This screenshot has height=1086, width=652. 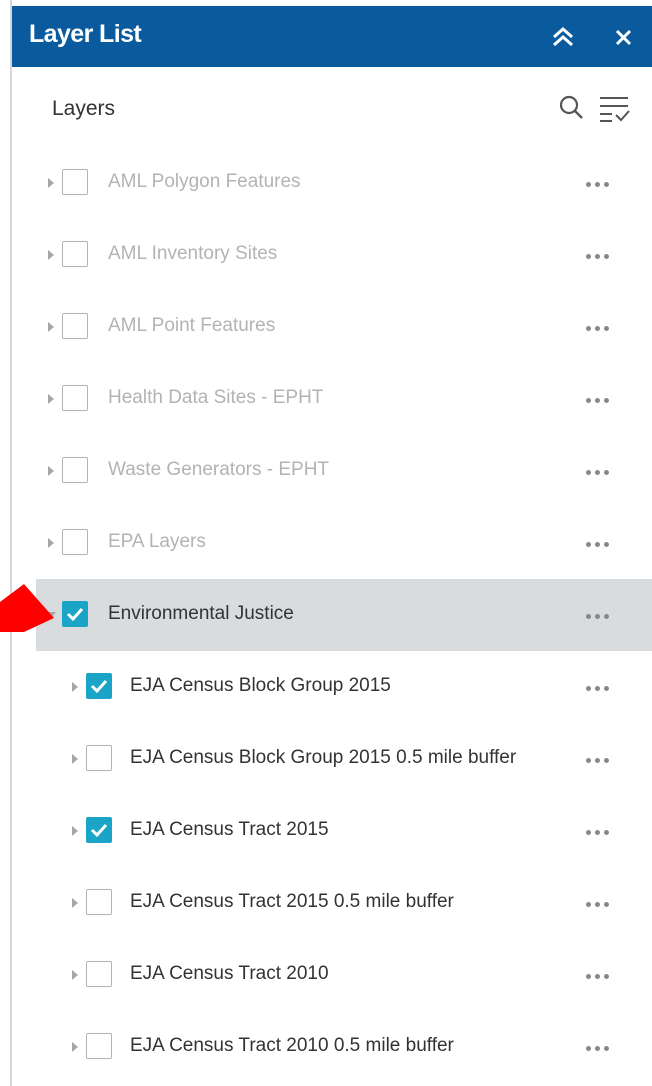 What do you see at coordinates (344, 327) in the screenshot?
I see `layer-row: AML Point Features` at bounding box center [344, 327].